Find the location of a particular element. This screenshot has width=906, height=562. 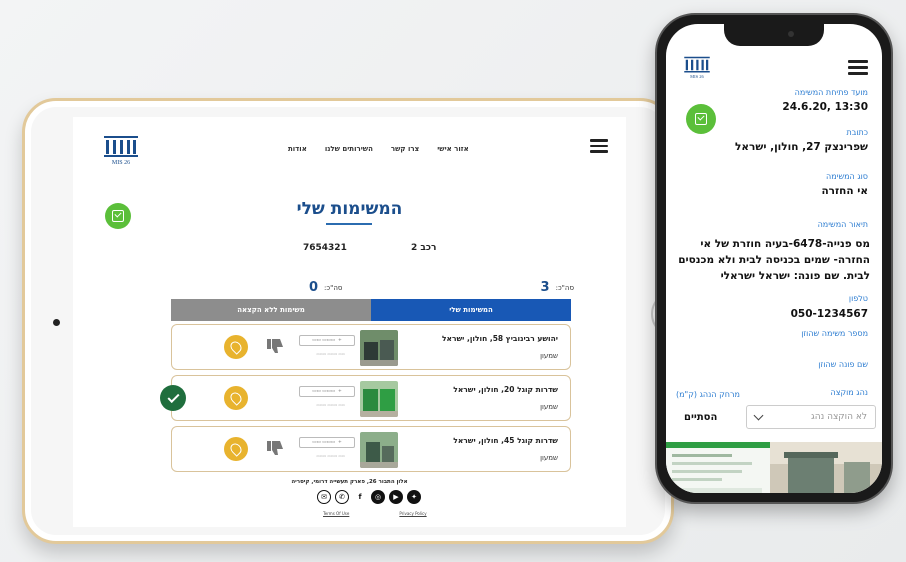

task-photos is located at coordinates (774, 467).